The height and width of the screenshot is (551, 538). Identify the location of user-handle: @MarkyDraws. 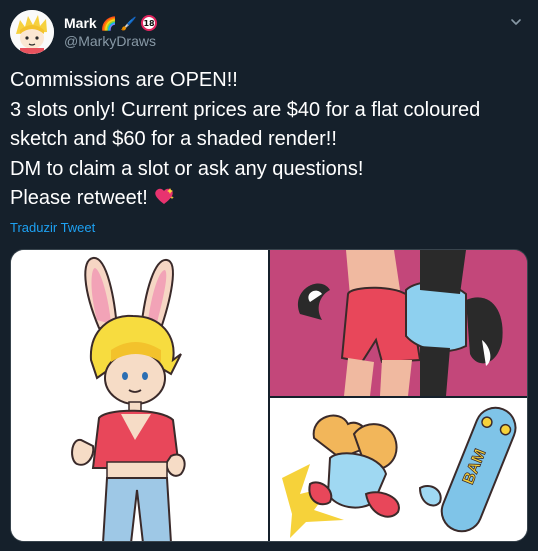
(110, 41).